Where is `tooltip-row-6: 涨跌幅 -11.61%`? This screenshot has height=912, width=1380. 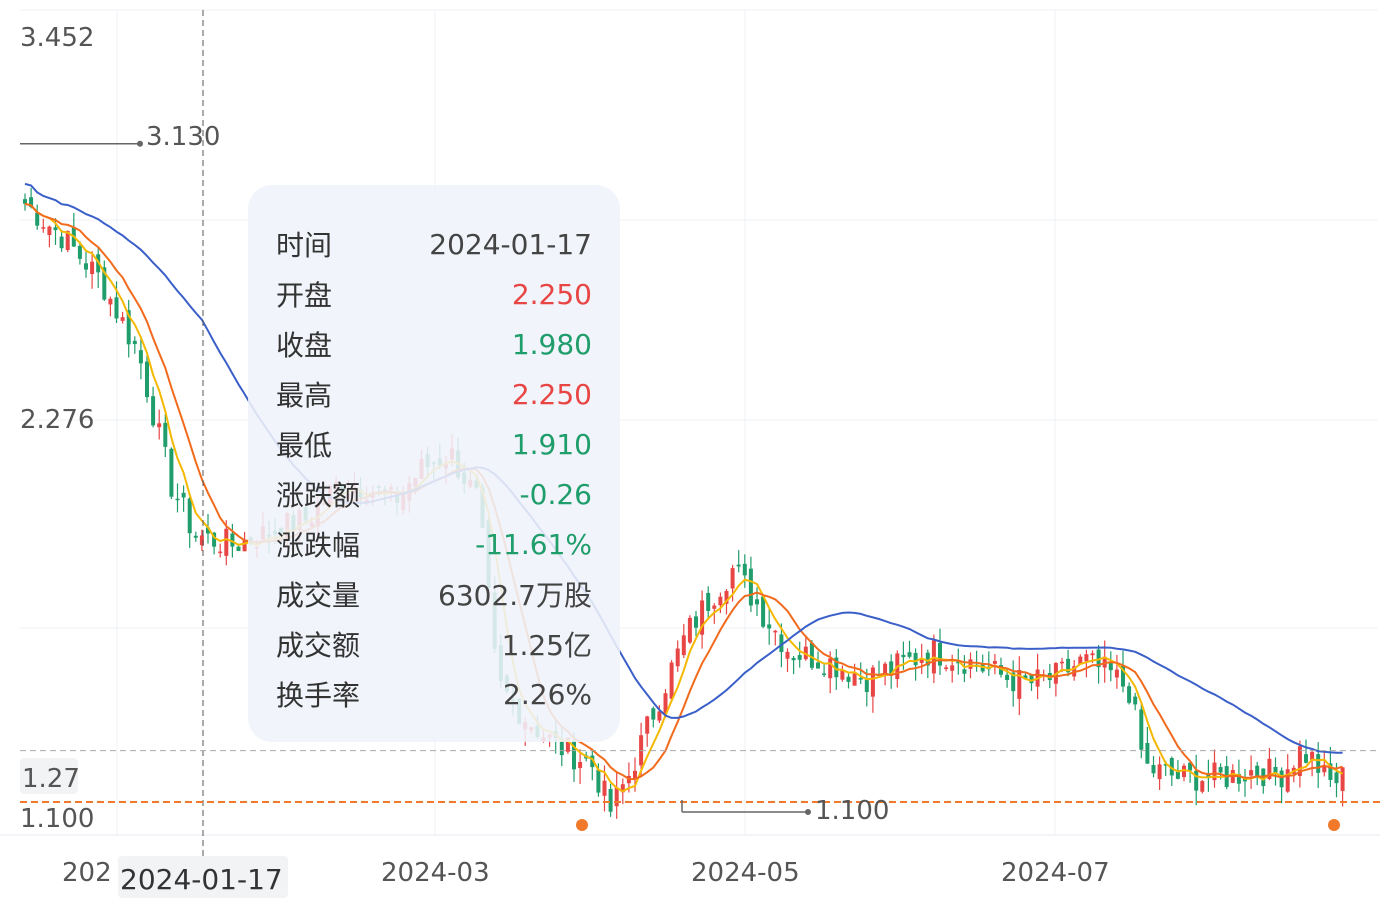
tooltip-row-6: 涨跌幅 -11.61% is located at coordinates (434, 544).